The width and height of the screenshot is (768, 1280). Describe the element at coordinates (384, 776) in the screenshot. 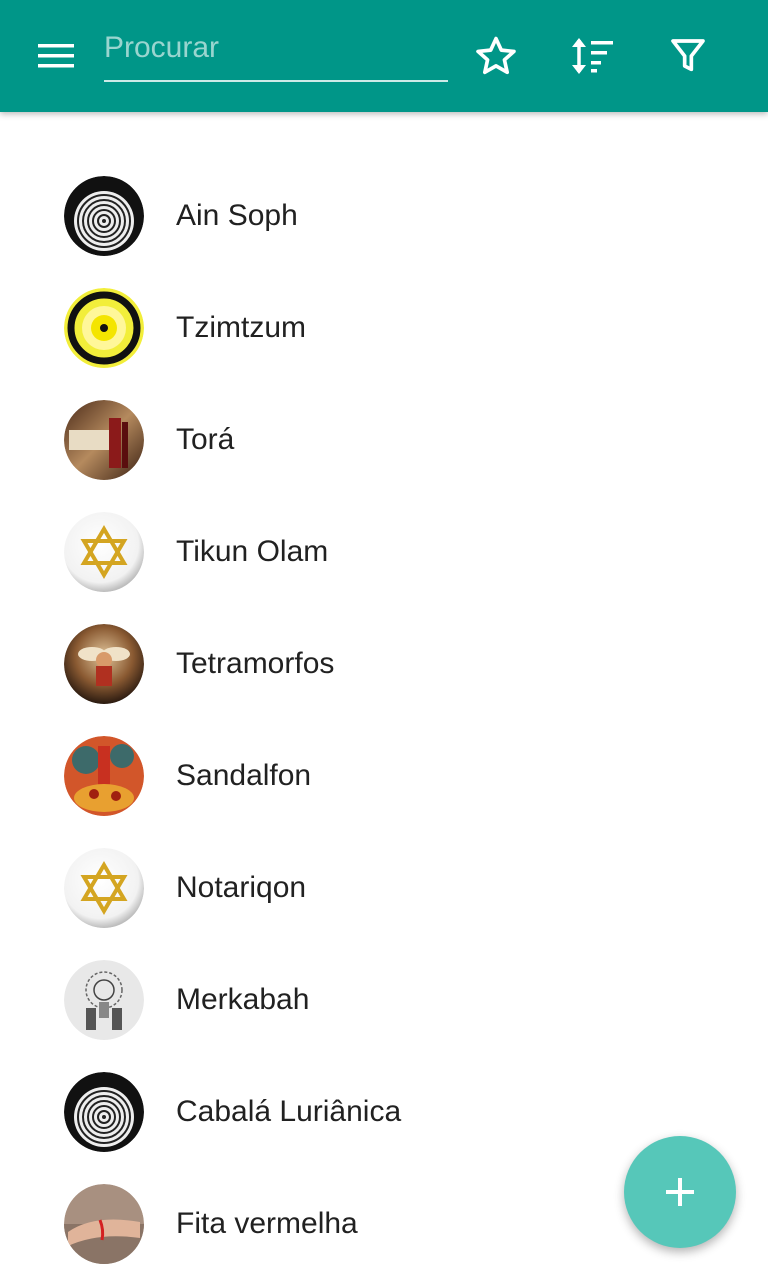

I see `list-item: Sandalfon` at that location.